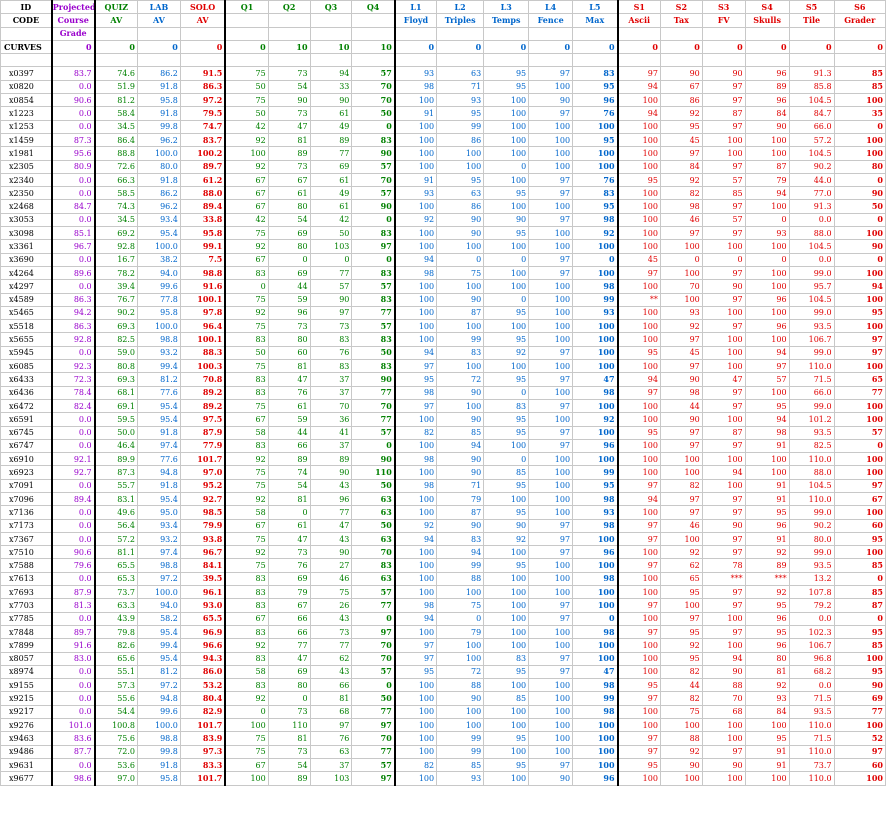  Describe the element at coordinates (203, 432) in the screenshot. I see `grade-cell: 87.9` at that location.